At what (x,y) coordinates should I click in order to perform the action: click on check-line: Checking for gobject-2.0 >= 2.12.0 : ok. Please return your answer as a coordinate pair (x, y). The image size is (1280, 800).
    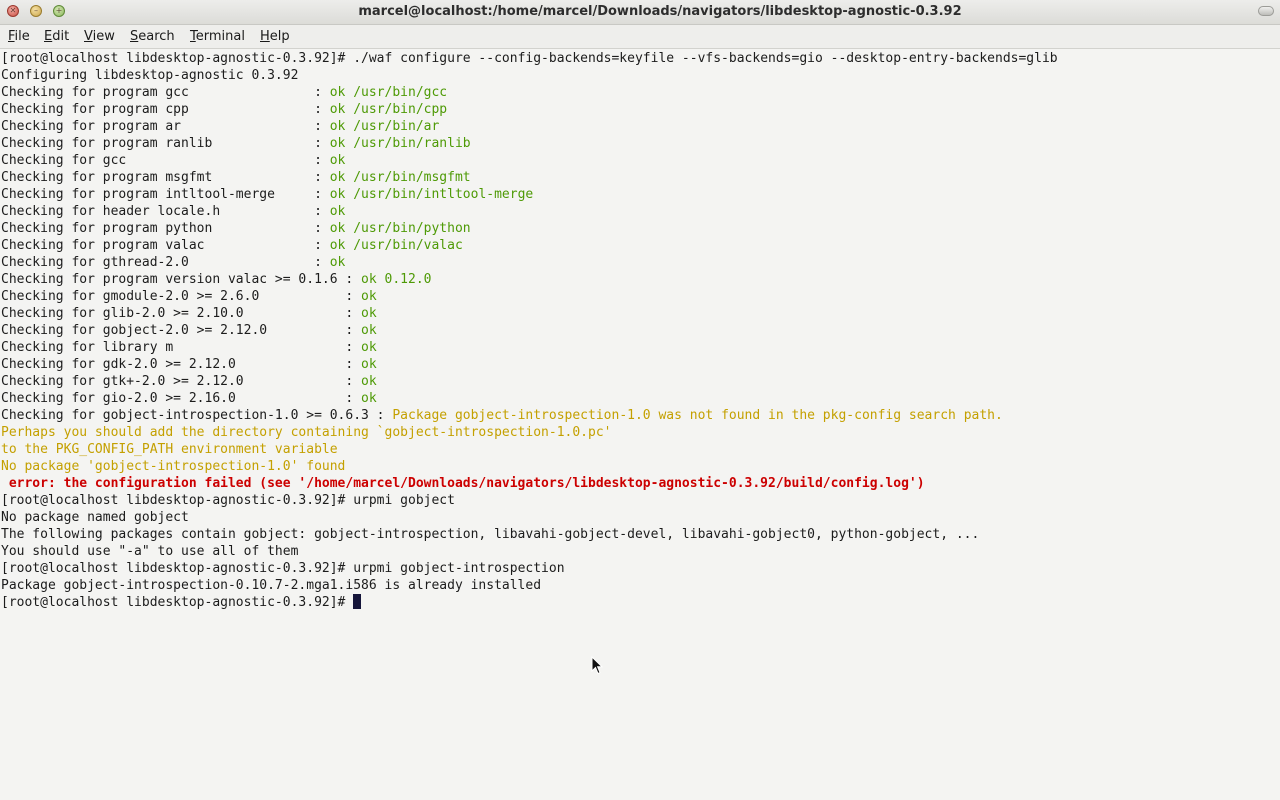
    Looking at the image, I should click on (189, 330).